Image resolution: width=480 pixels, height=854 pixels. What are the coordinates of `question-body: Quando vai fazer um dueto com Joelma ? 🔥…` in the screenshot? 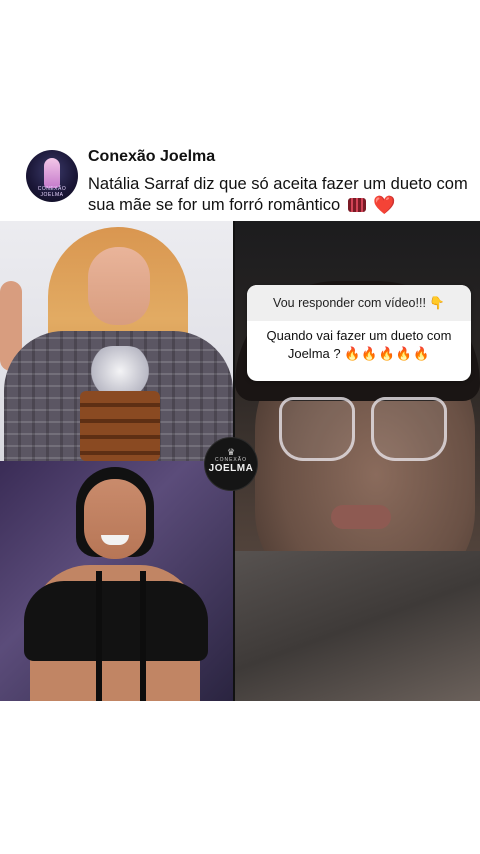 It's located at (359, 342).